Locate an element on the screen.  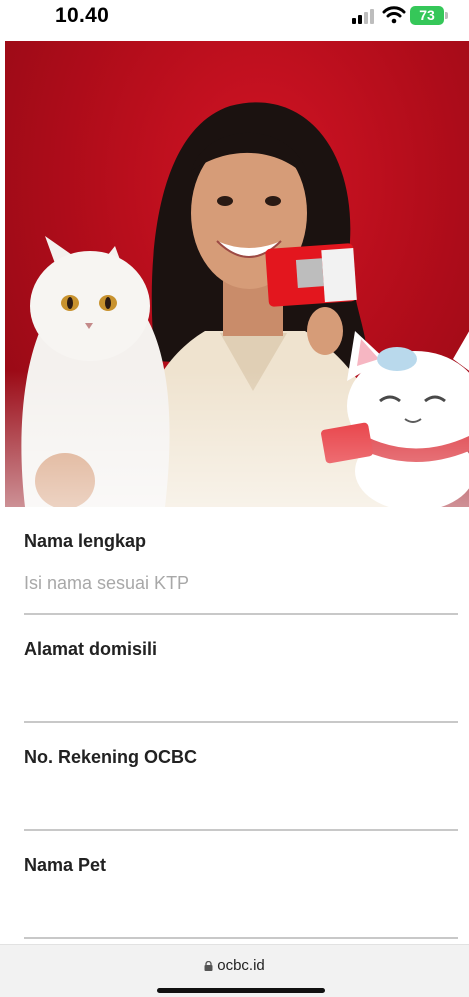
full-name-label: Nama lengkap is located at coordinates (85, 541).